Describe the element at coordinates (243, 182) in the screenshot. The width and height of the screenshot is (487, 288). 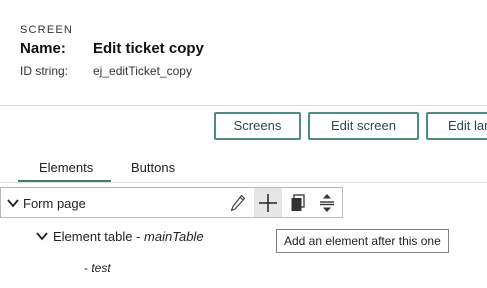
I see `tabs-divider` at that location.